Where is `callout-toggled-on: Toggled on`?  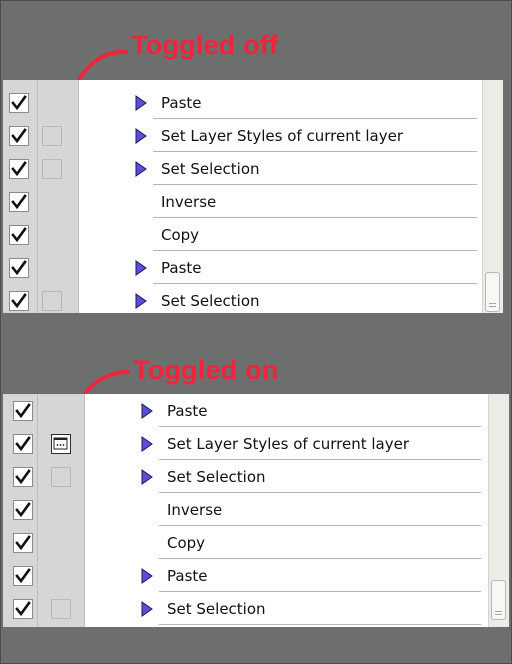
callout-toggled-on: Toggled on is located at coordinates (206, 370).